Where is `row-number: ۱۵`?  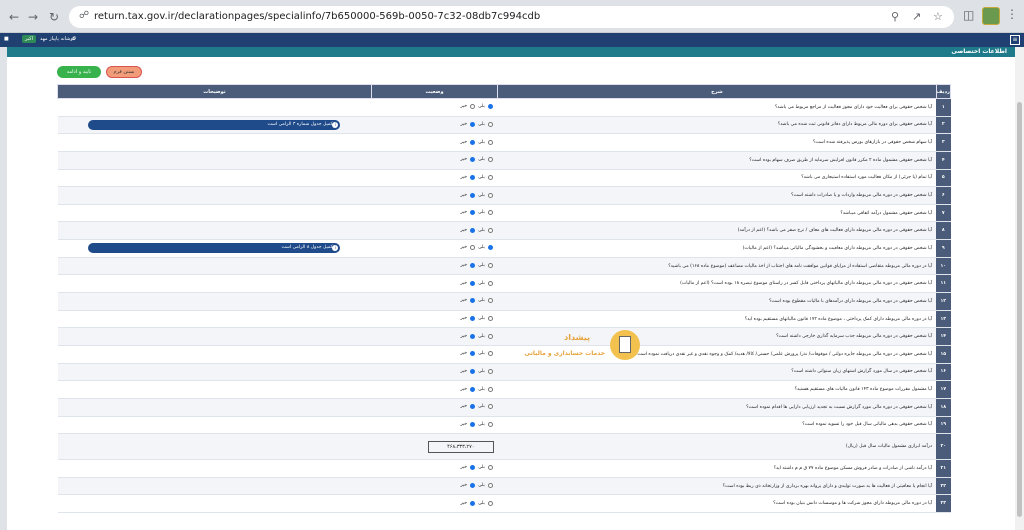
row-number: ۱۵ is located at coordinates (943, 354).